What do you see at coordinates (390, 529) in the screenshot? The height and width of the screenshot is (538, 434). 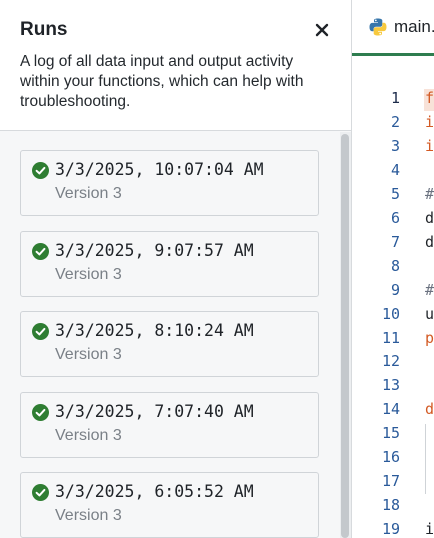 I see `line-number: 19` at bounding box center [390, 529].